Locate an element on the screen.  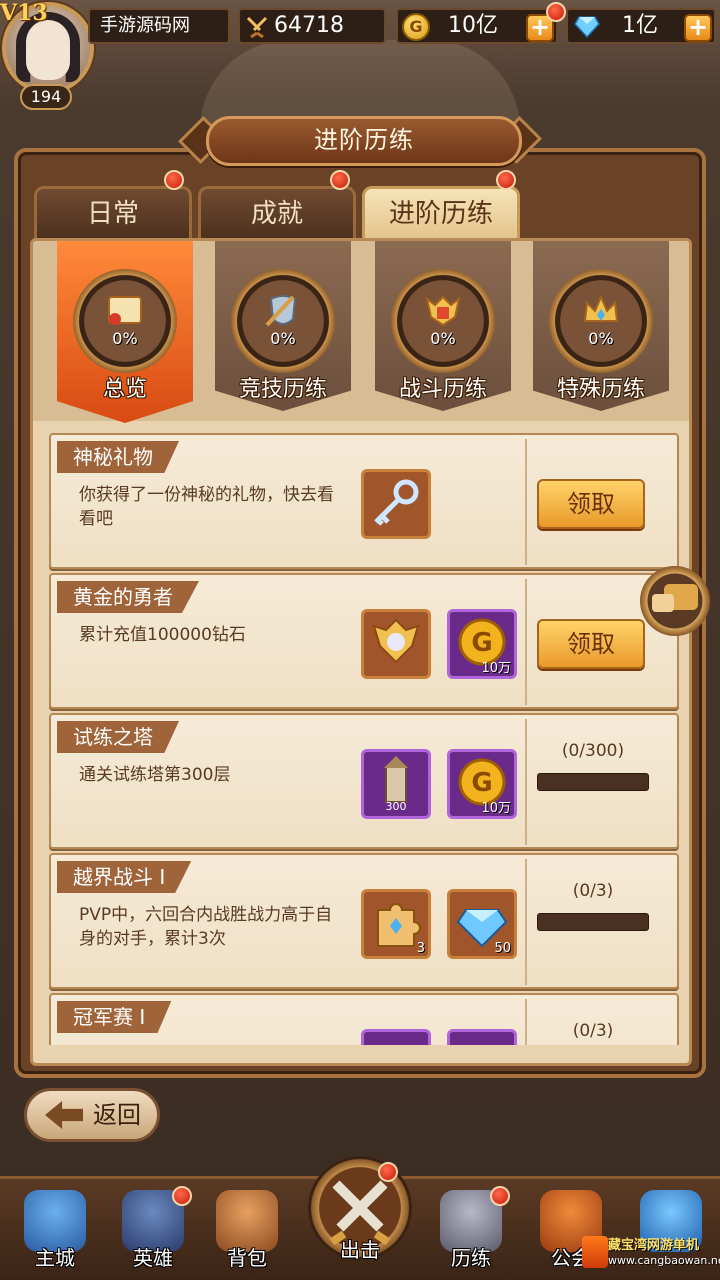
reward-badge is located at coordinates (396, 644).